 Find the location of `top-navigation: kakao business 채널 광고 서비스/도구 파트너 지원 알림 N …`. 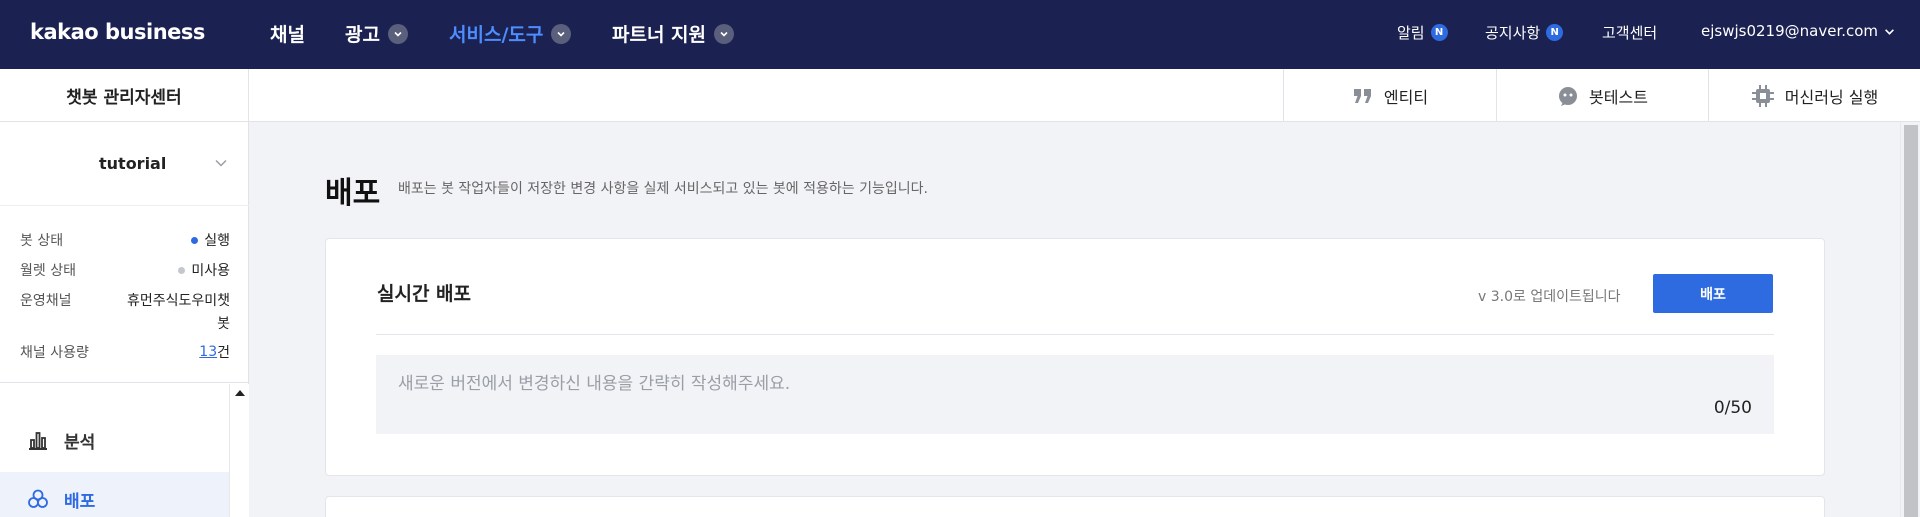

top-navigation: kakao business 채널 광고 서비스/도구 파트너 지원 알림 N … is located at coordinates (960, 34).